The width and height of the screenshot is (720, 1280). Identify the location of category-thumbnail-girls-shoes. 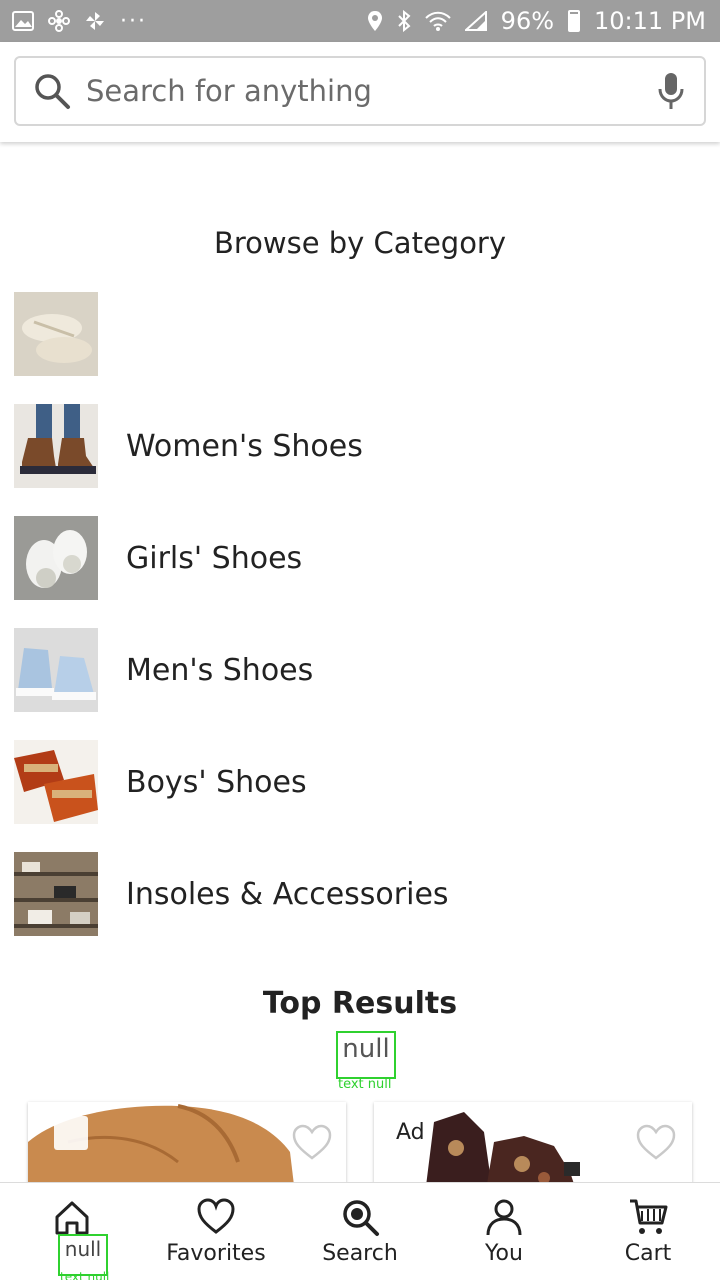
(56, 558).